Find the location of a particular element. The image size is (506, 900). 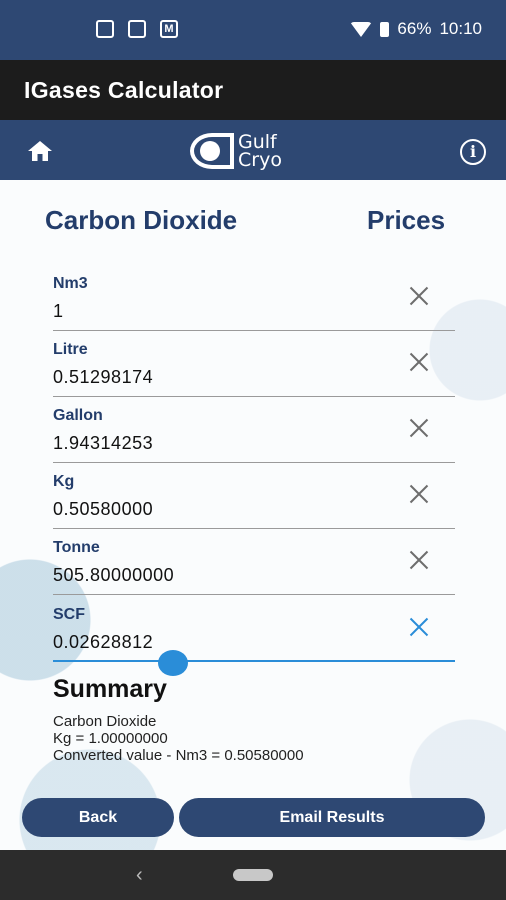

prices-link: Prices is located at coordinates (406, 220).